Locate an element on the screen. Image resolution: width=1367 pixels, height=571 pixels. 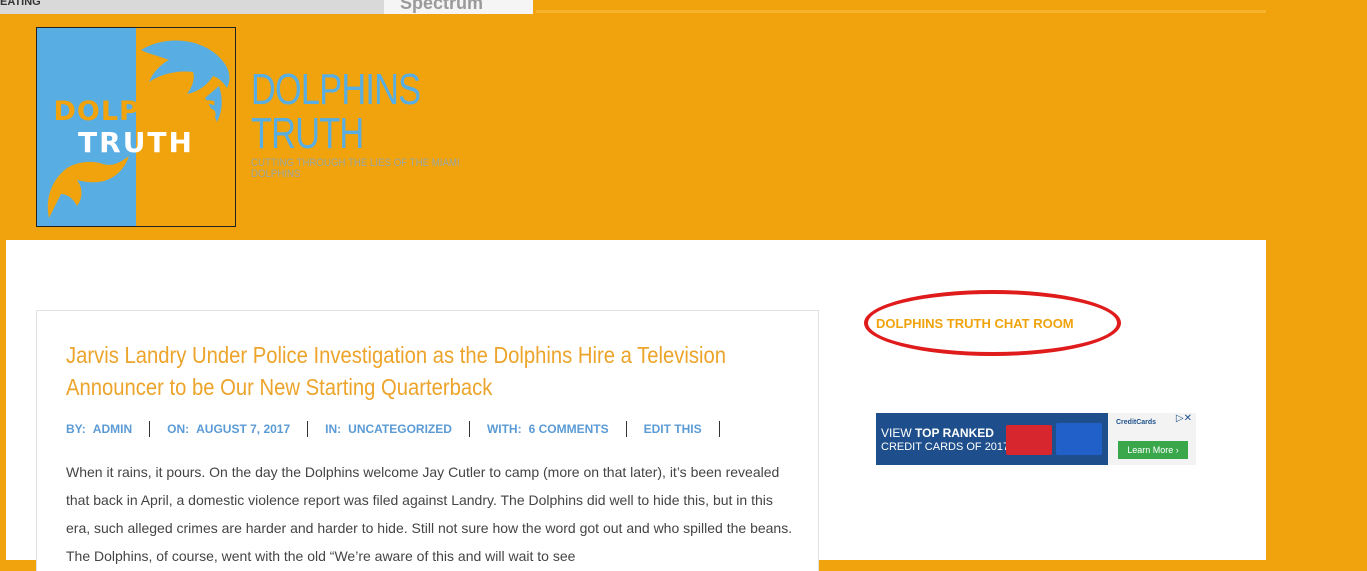
adchoices-icon: ▷✕ is located at coordinates (1183, 418).